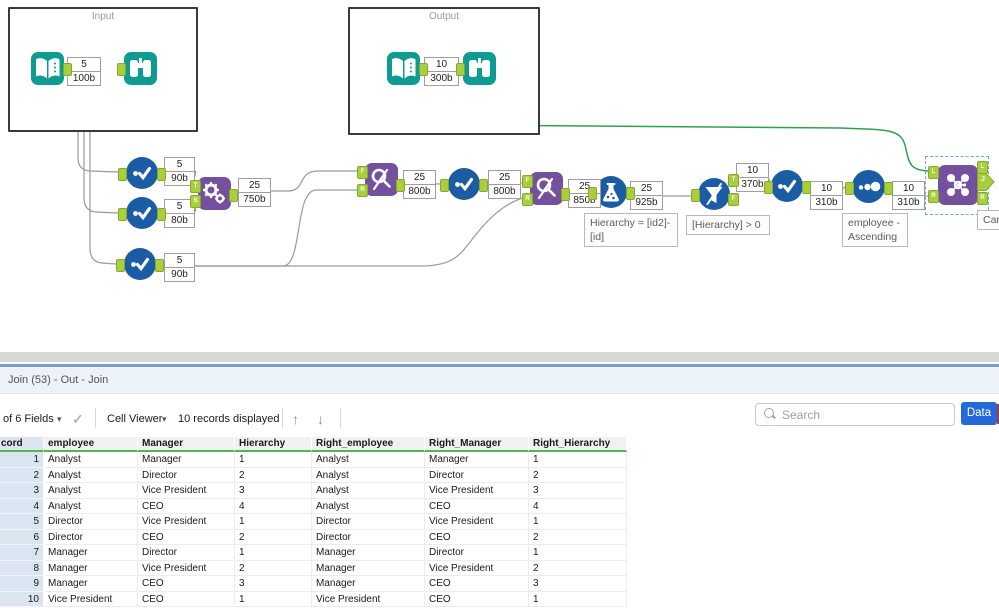 This screenshot has width=999, height=608. What do you see at coordinates (91, 444) in the screenshot?
I see `column-header: employee` at bounding box center [91, 444].